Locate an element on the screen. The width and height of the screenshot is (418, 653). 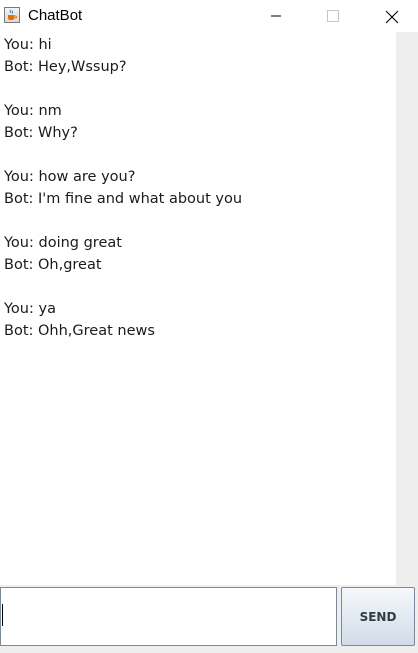
java-cup-icon is located at coordinates (12, 15).